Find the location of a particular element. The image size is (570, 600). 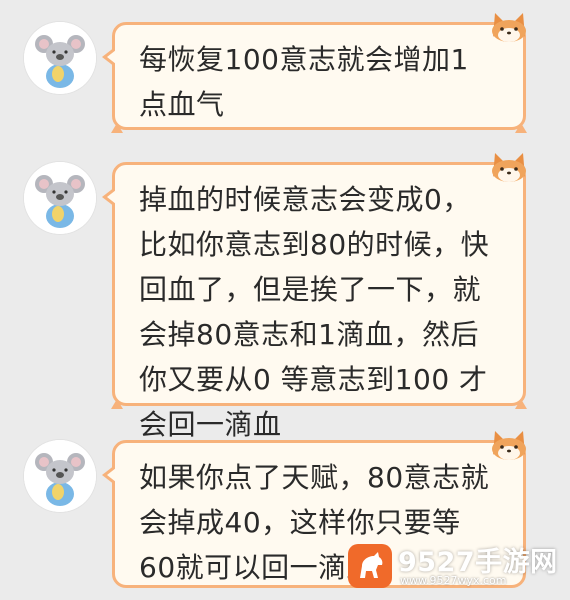

message-line: 掉血的时候意志会变成0， is located at coordinates (305, 199).